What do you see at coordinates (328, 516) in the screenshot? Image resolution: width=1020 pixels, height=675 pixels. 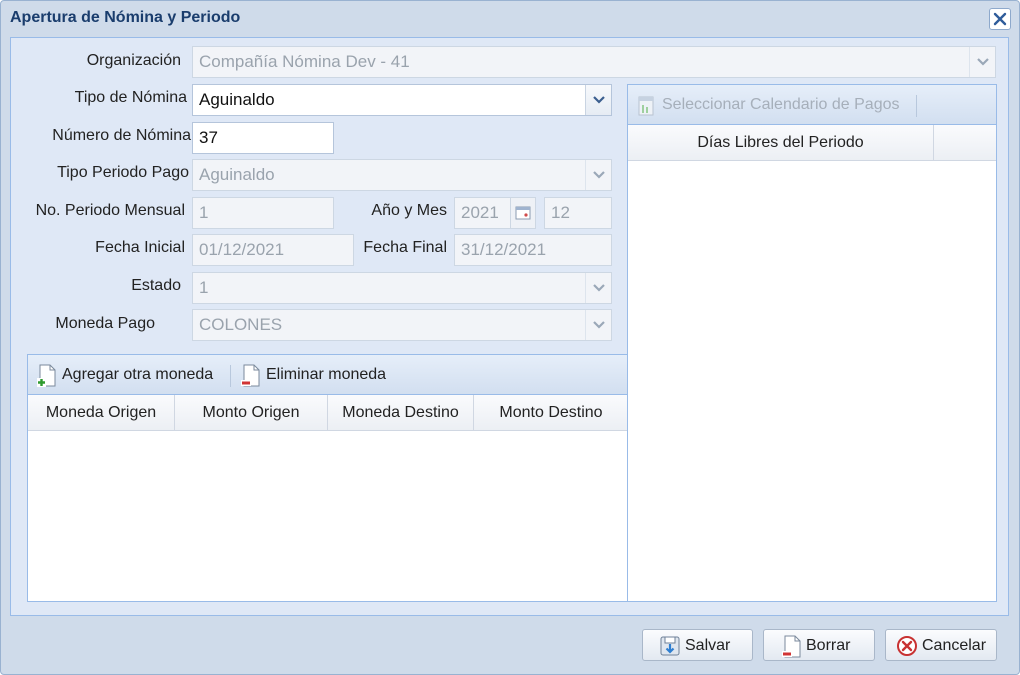 I see `currency-grid-body` at bounding box center [328, 516].